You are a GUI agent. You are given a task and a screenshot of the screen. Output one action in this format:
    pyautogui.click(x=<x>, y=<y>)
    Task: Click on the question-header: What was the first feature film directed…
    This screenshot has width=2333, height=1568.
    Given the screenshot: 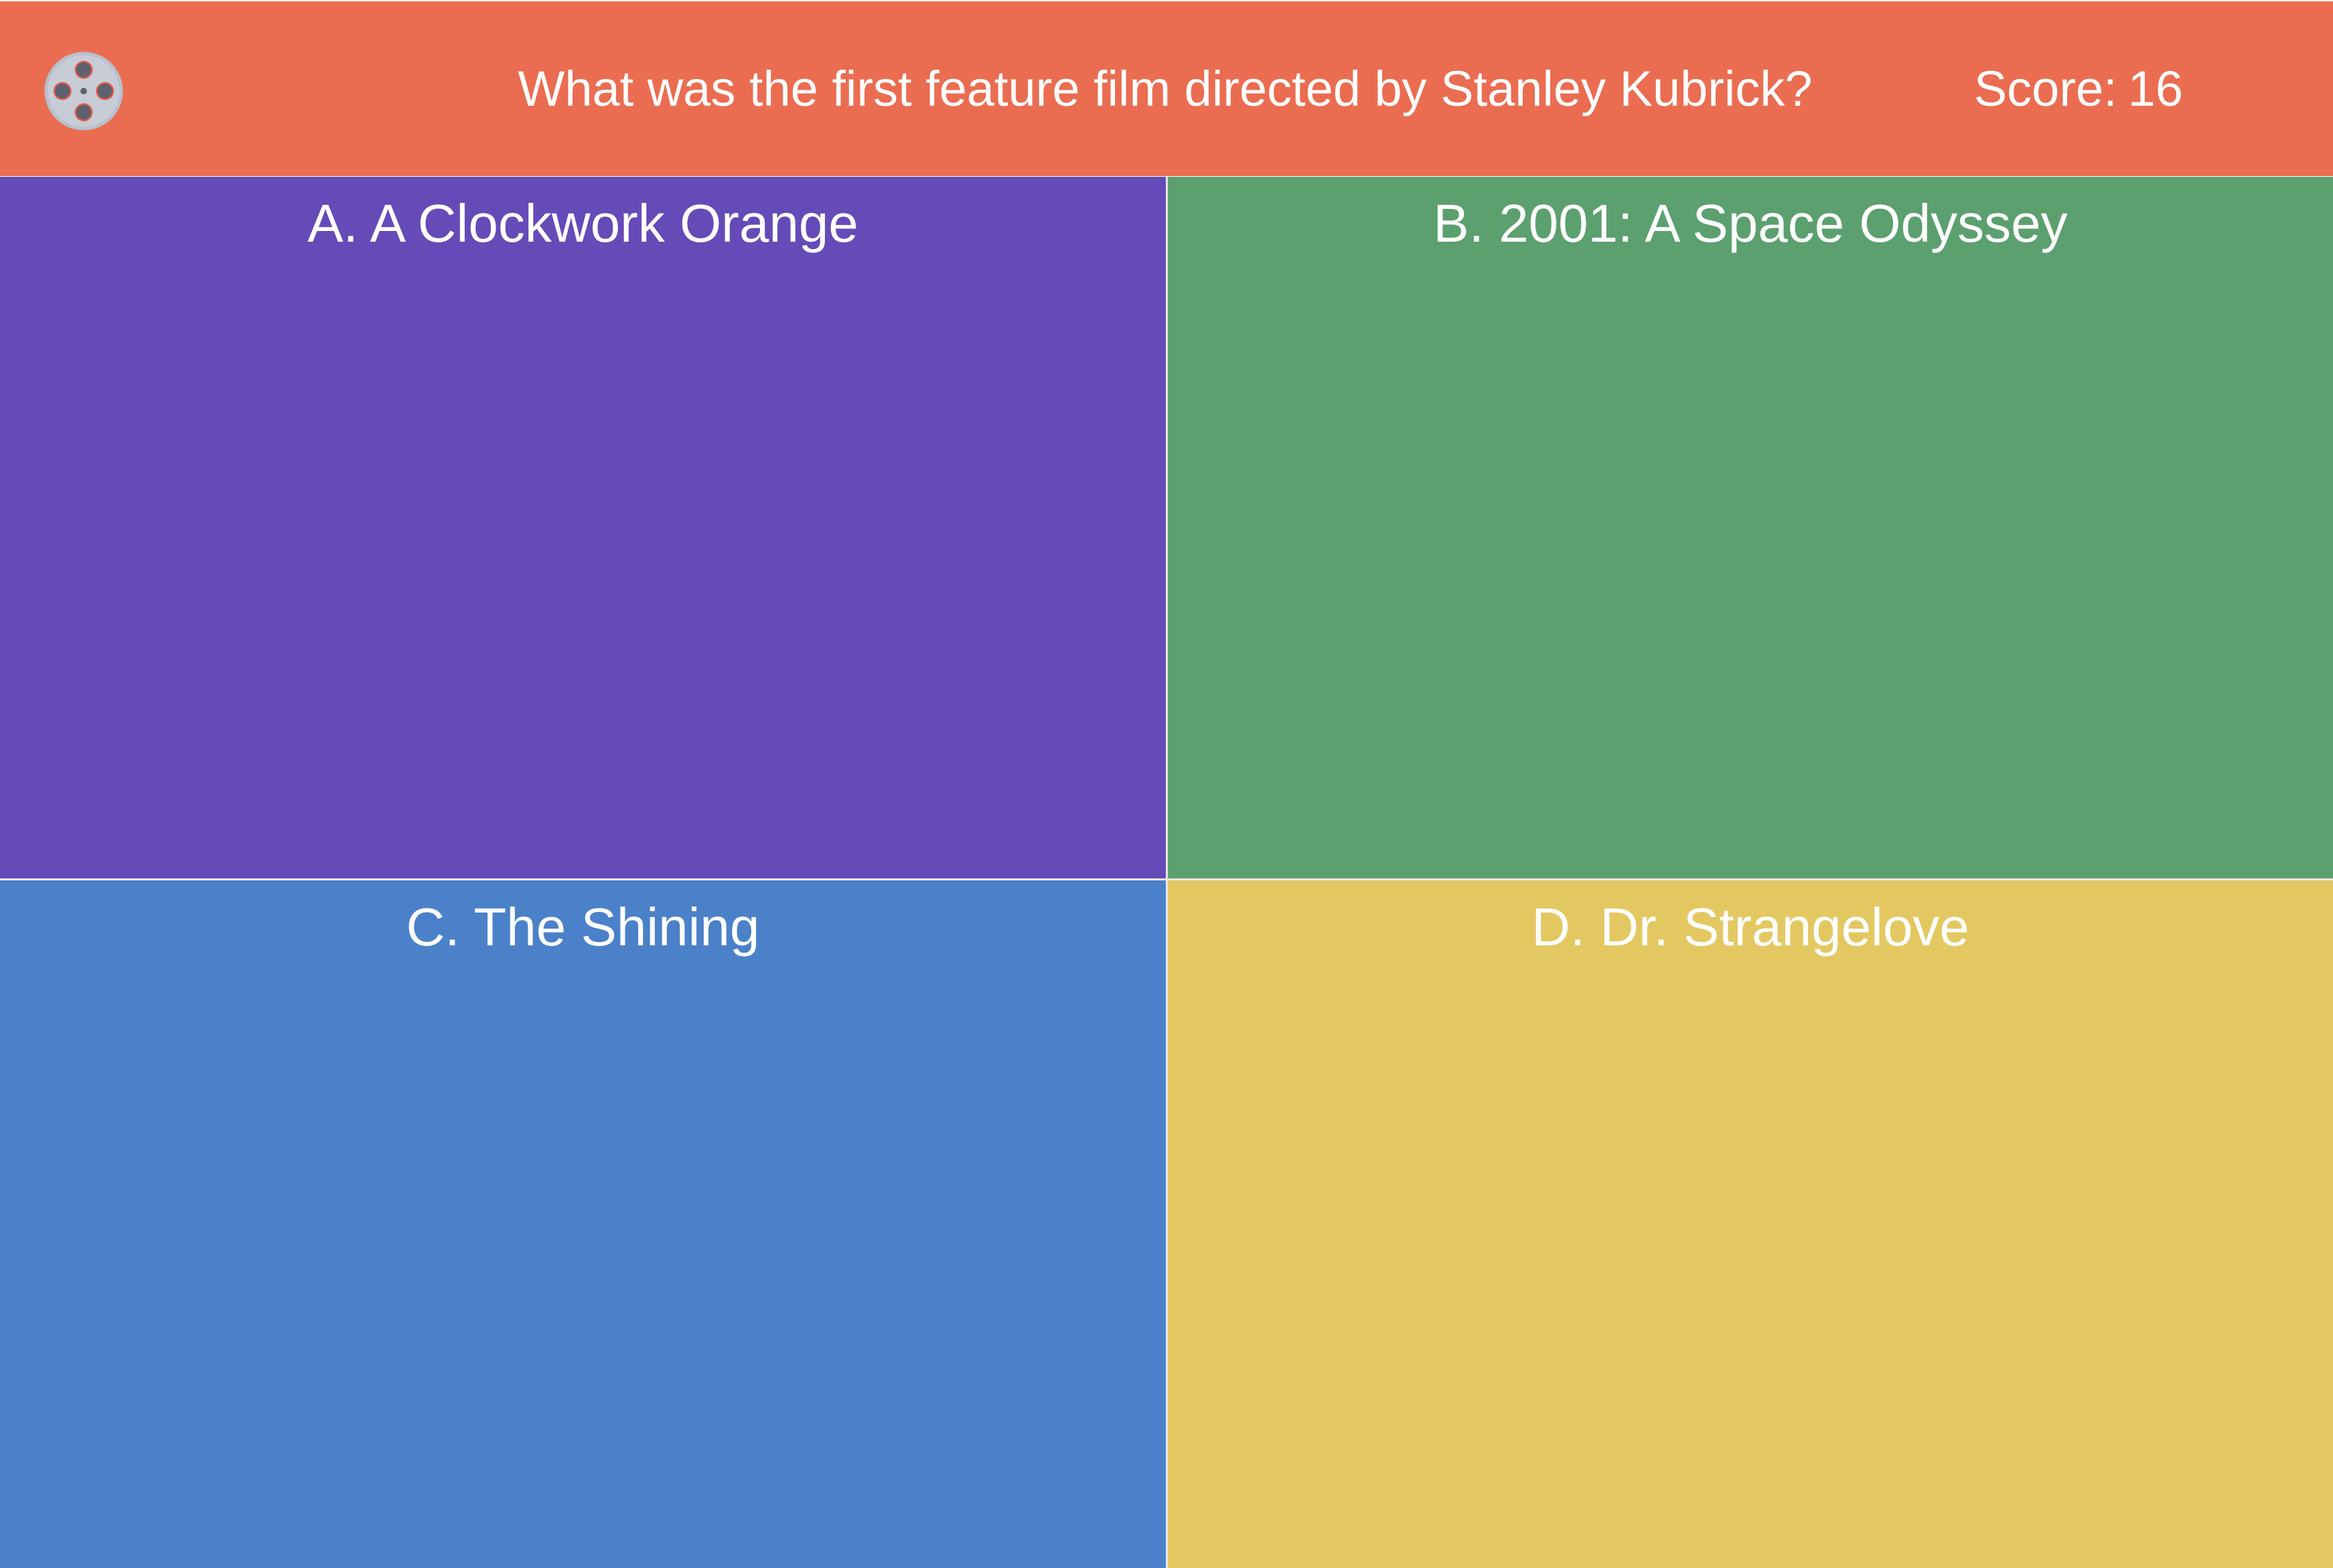 What is the action you would take?
    pyautogui.click(x=1166, y=88)
    